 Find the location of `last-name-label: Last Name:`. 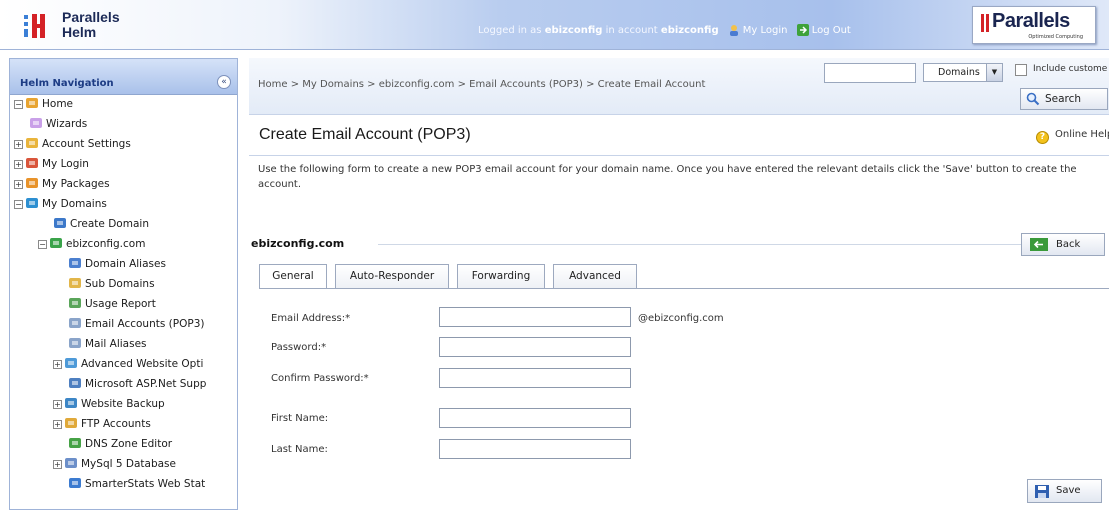

last-name-label: Last Name: is located at coordinates (299, 449).